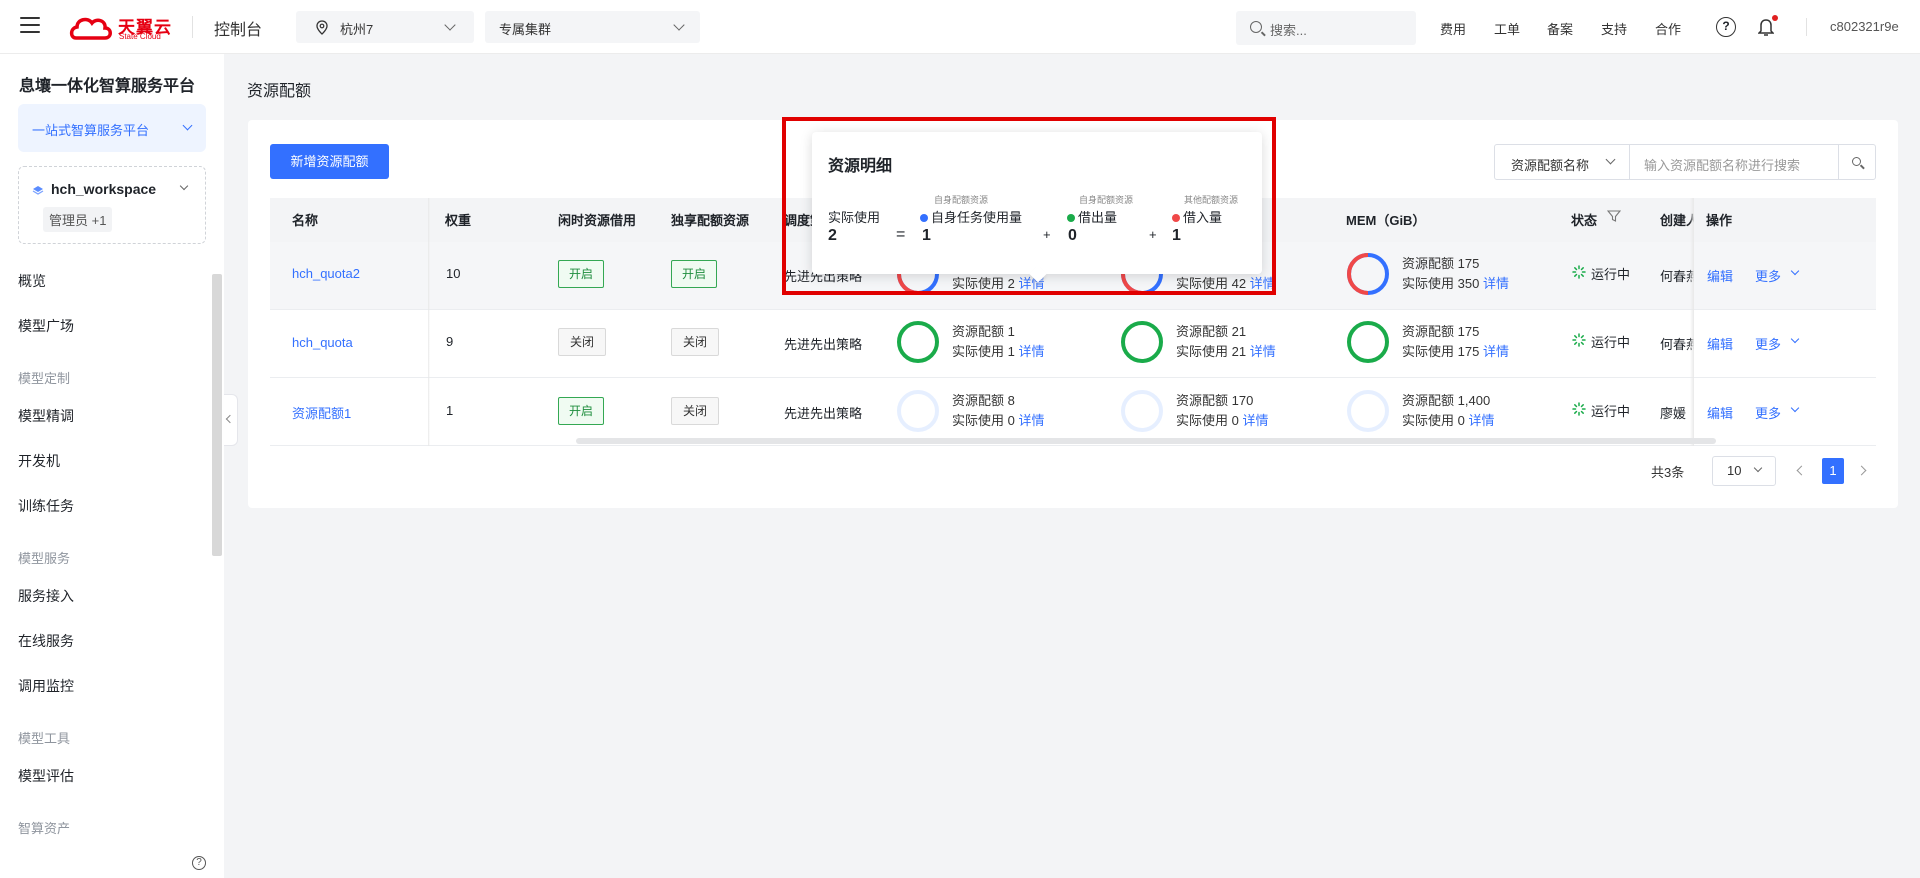 Image resolution: width=1920 pixels, height=878 pixels. I want to click on filter-field-select: 资源配额名称, so click(1562, 162).